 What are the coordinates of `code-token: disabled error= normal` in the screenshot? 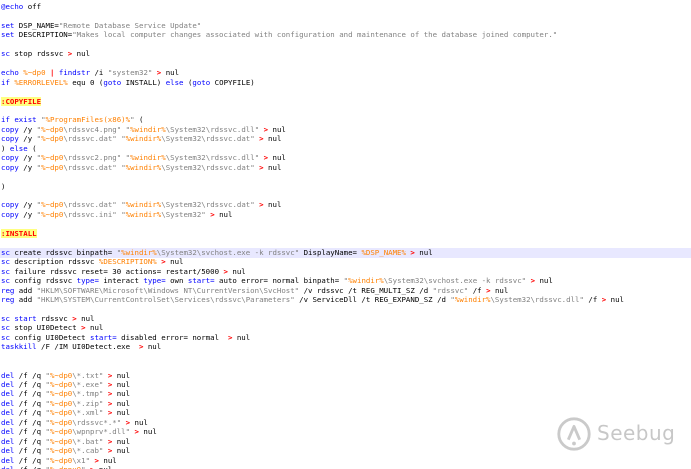 It's located at (172, 337).